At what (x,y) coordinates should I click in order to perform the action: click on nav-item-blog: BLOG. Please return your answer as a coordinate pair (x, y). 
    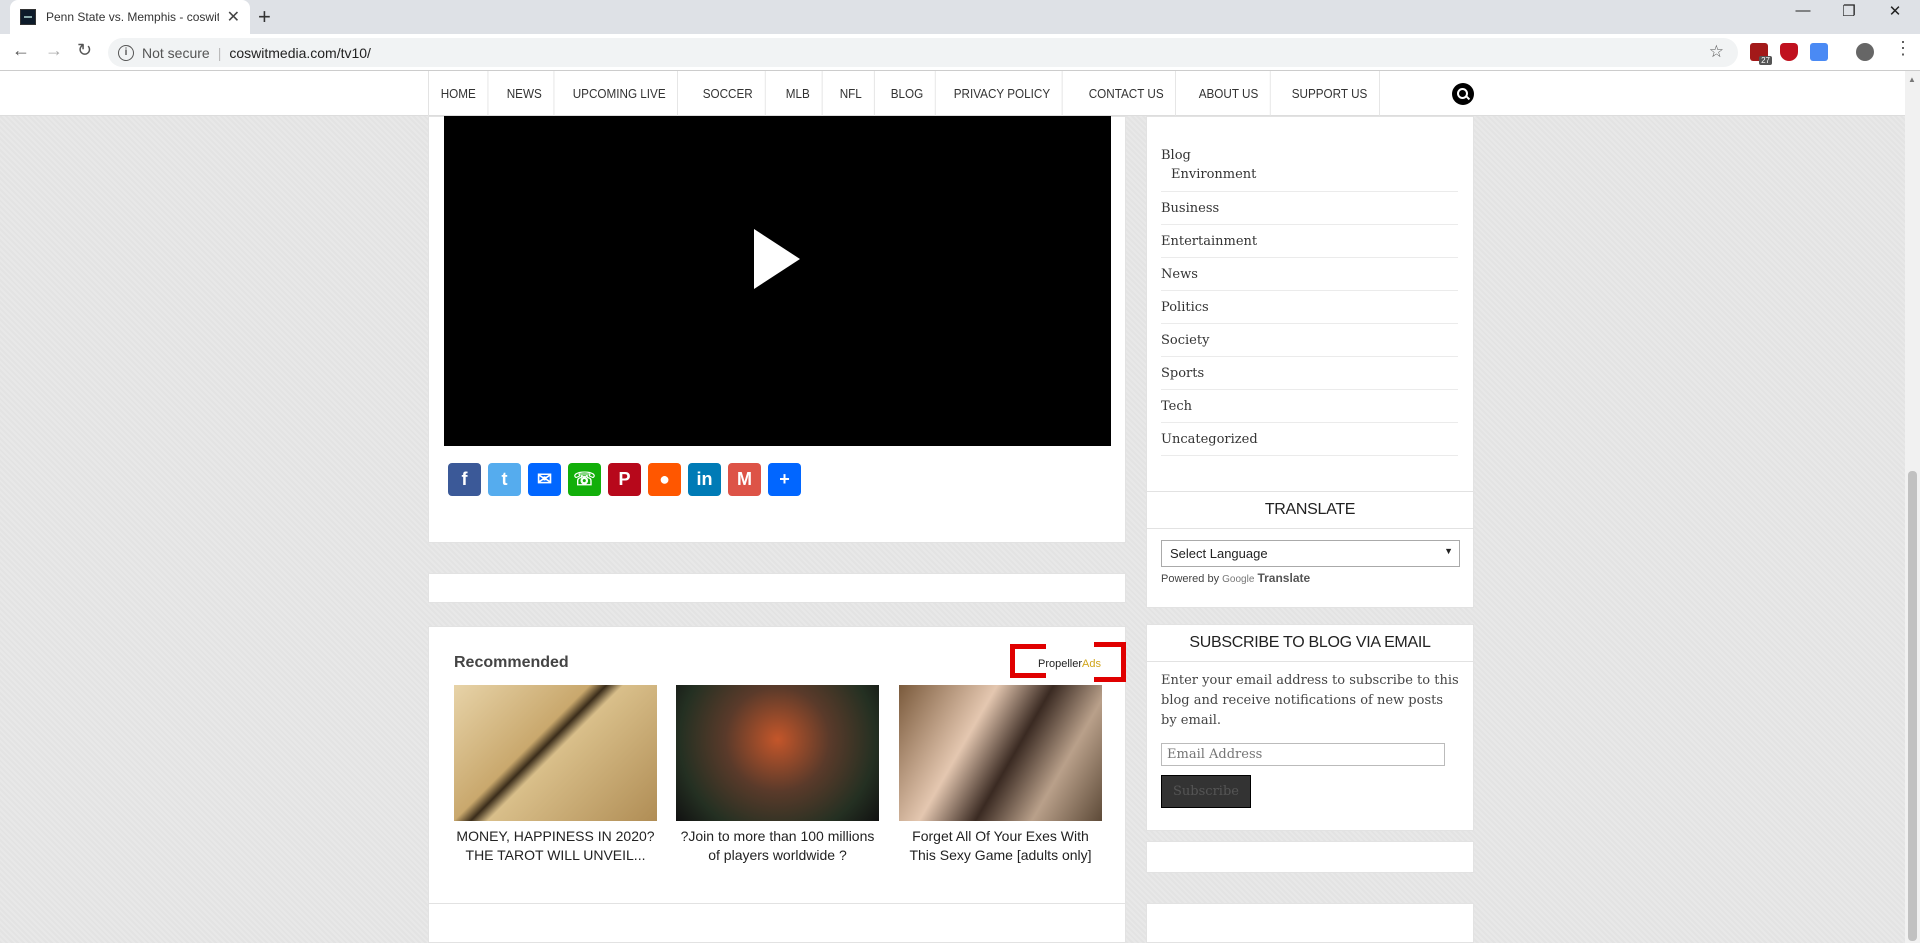
    Looking at the image, I should click on (908, 93).